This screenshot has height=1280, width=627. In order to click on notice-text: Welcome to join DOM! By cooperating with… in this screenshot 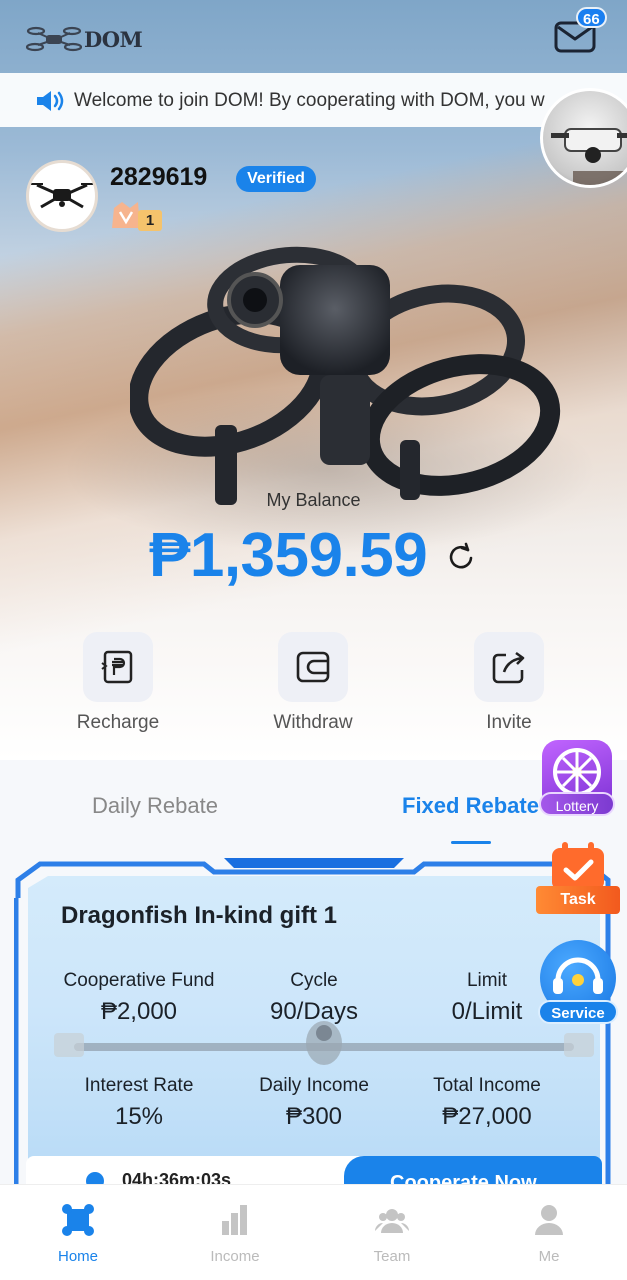, I will do `click(309, 100)`.